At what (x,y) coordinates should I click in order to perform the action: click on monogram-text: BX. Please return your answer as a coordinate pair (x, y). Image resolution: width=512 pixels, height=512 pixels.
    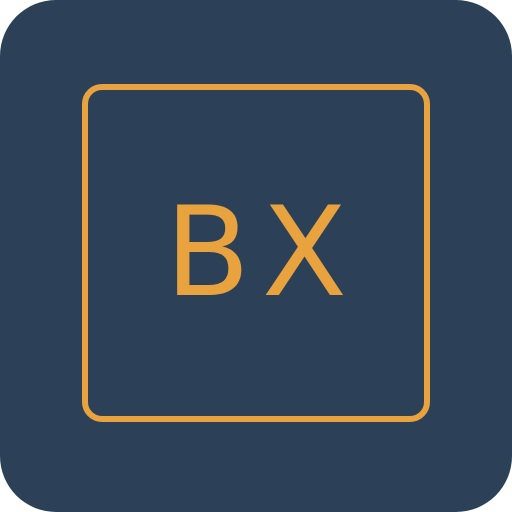
    Looking at the image, I should click on (261, 253).